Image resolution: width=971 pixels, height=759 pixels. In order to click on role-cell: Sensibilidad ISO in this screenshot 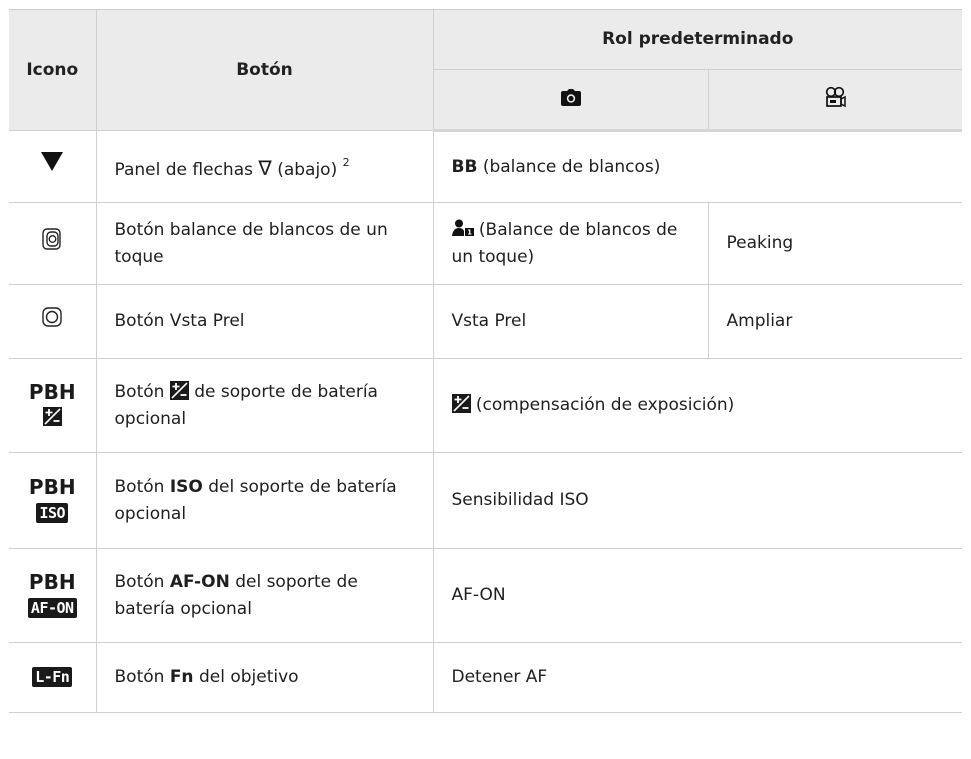, I will do `click(697, 500)`.